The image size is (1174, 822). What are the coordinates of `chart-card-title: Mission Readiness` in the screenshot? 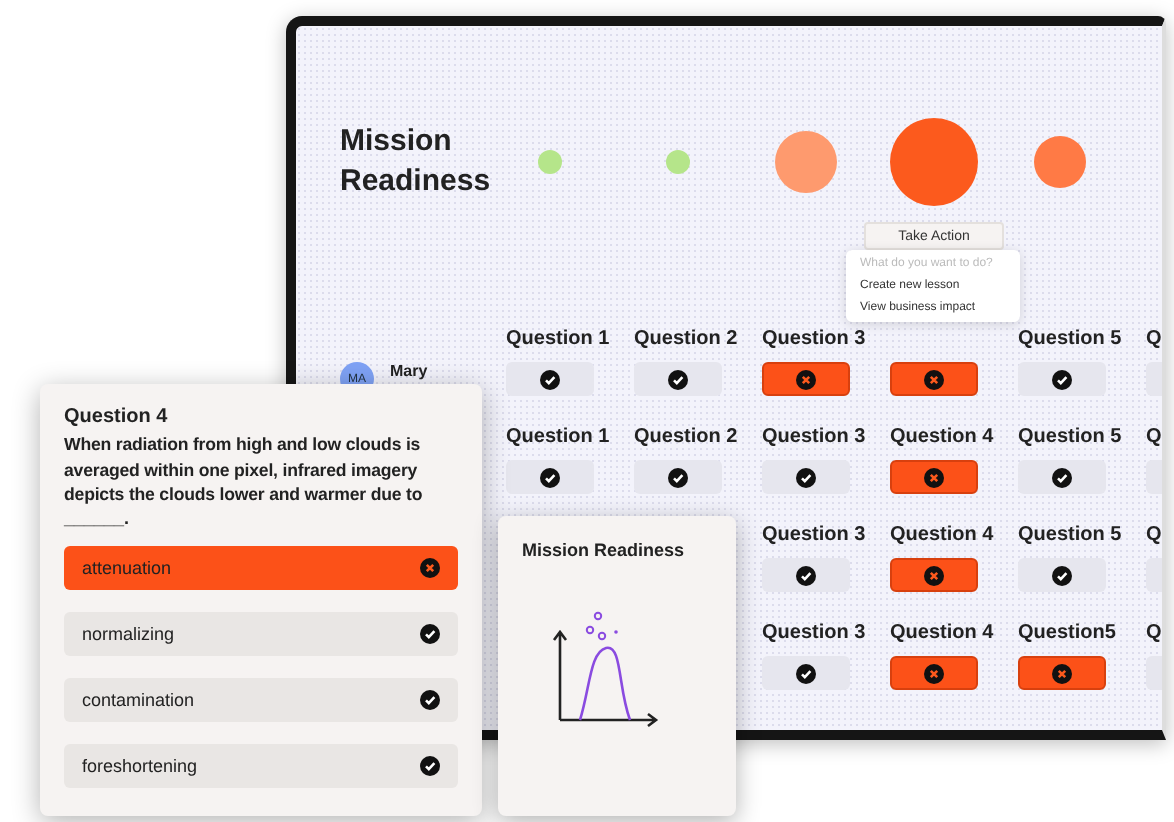 It's located at (604, 550).